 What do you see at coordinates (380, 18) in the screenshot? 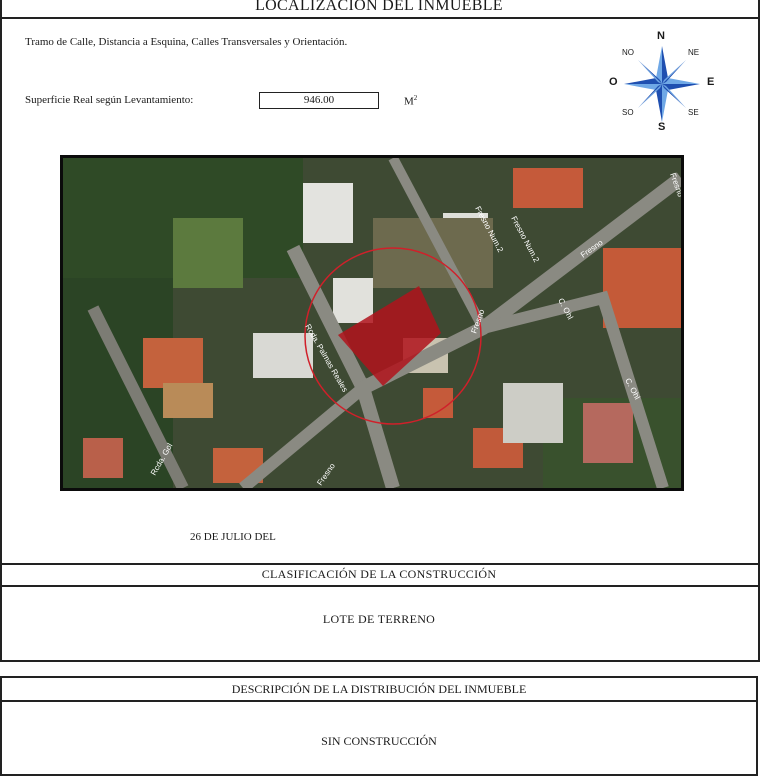
I see `title-divider` at bounding box center [380, 18].